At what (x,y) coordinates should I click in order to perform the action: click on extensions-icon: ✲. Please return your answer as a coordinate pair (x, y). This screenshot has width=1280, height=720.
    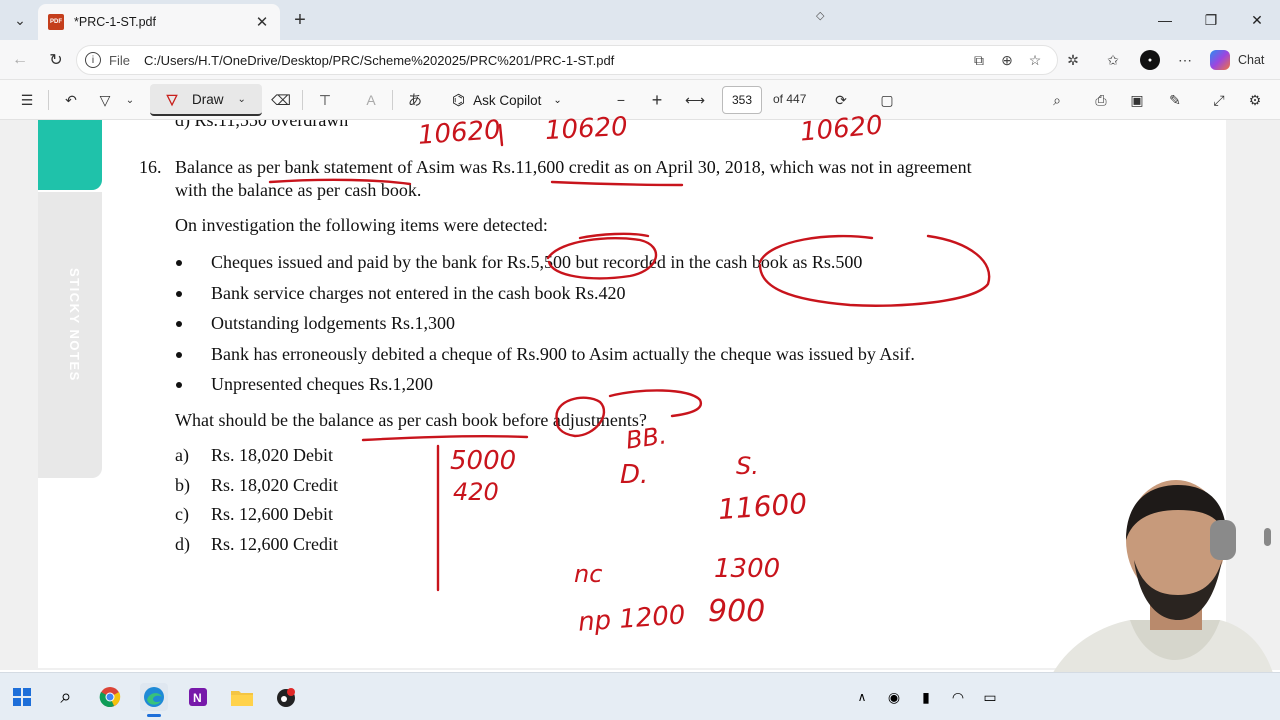
    Looking at the image, I should click on (1073, 60).